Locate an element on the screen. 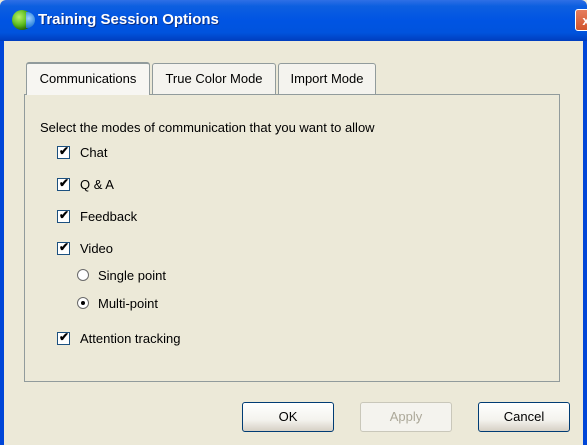  tab-communications: Communications is located at coordinates (88, 78).